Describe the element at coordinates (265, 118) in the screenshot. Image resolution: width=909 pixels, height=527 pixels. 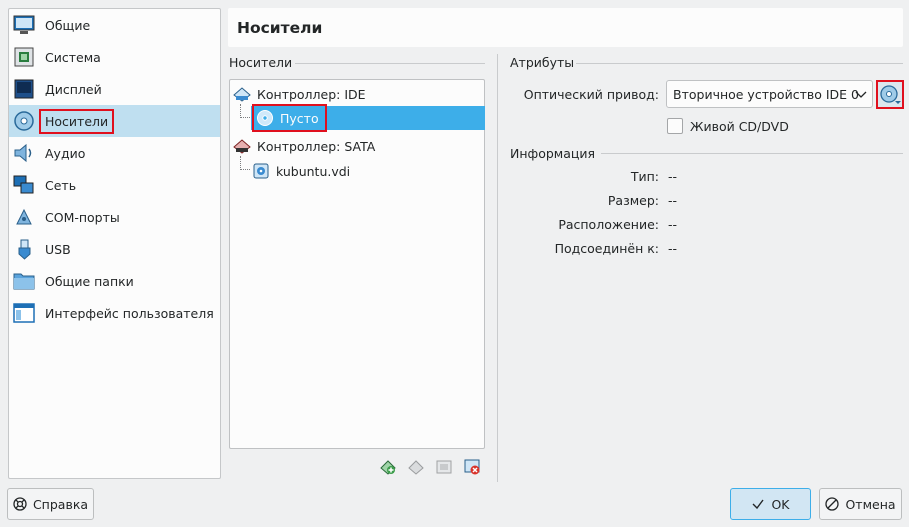
I see `optical-disc-icon` at that location.